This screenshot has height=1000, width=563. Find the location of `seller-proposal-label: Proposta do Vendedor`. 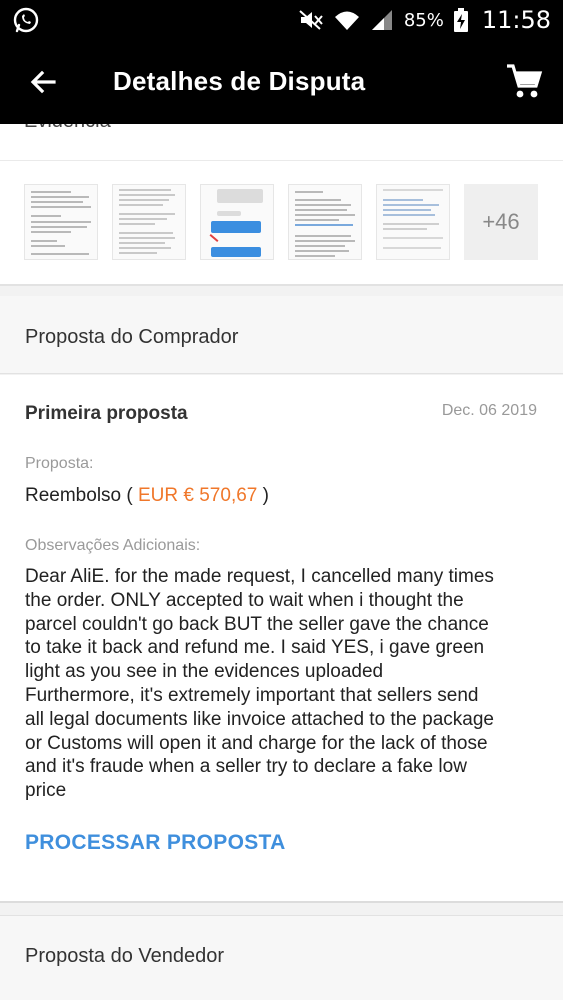

seller-proposal-label: Proposta do Vendedor is located at coordinates (125, 956).